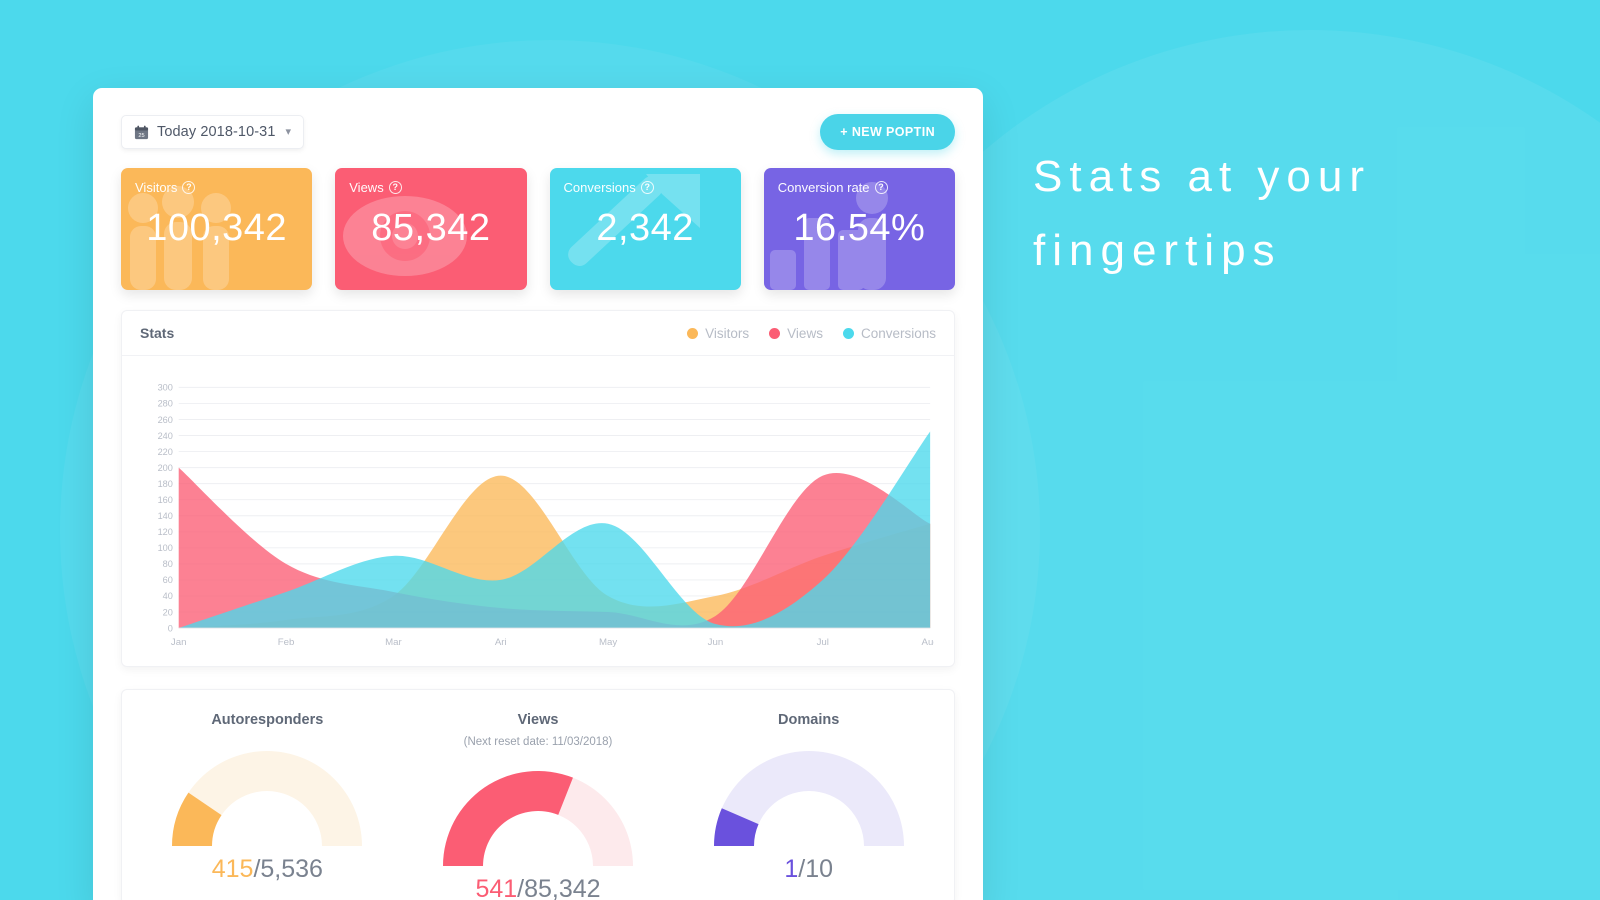 The height and width of the screenshot is (900, 1600). What do you see at coordinates (809, 720) in the screenshot?
I see `gauge-title: Domains` at bounding box center [809, 720].